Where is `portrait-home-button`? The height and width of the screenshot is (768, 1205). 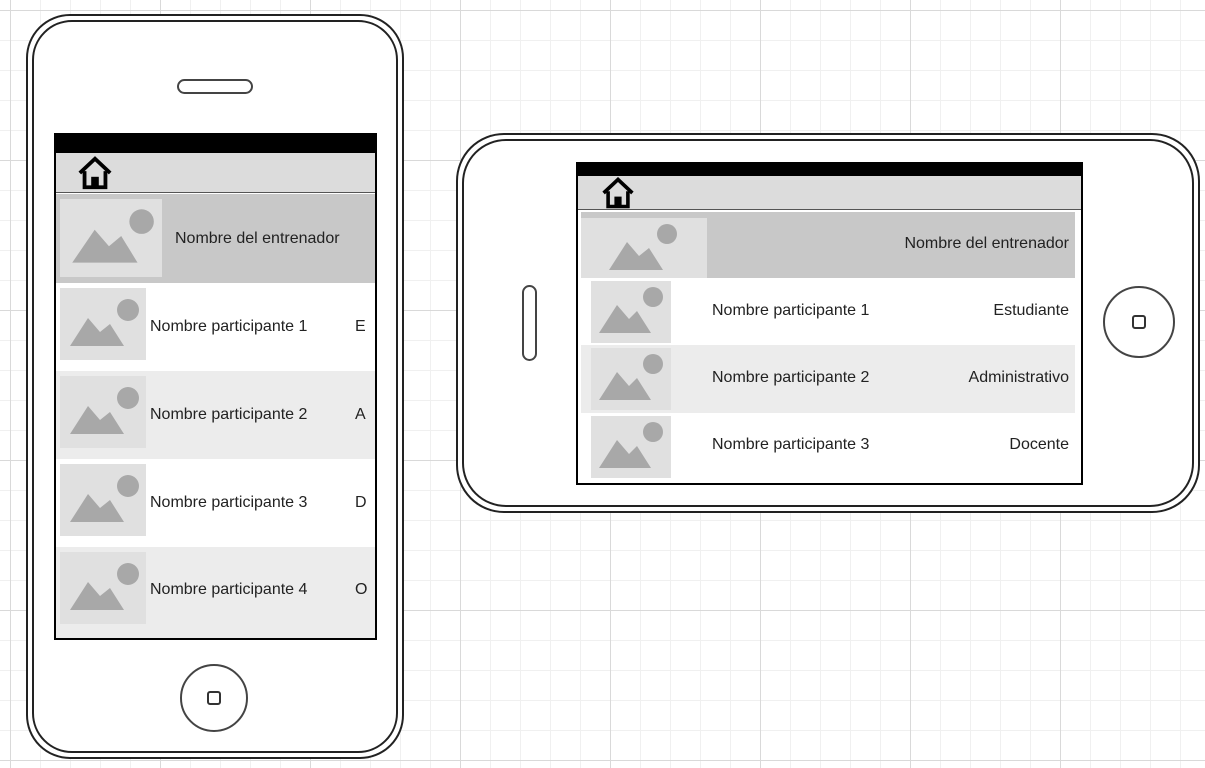
portrait-home-button is located at coordinates (214, 698).